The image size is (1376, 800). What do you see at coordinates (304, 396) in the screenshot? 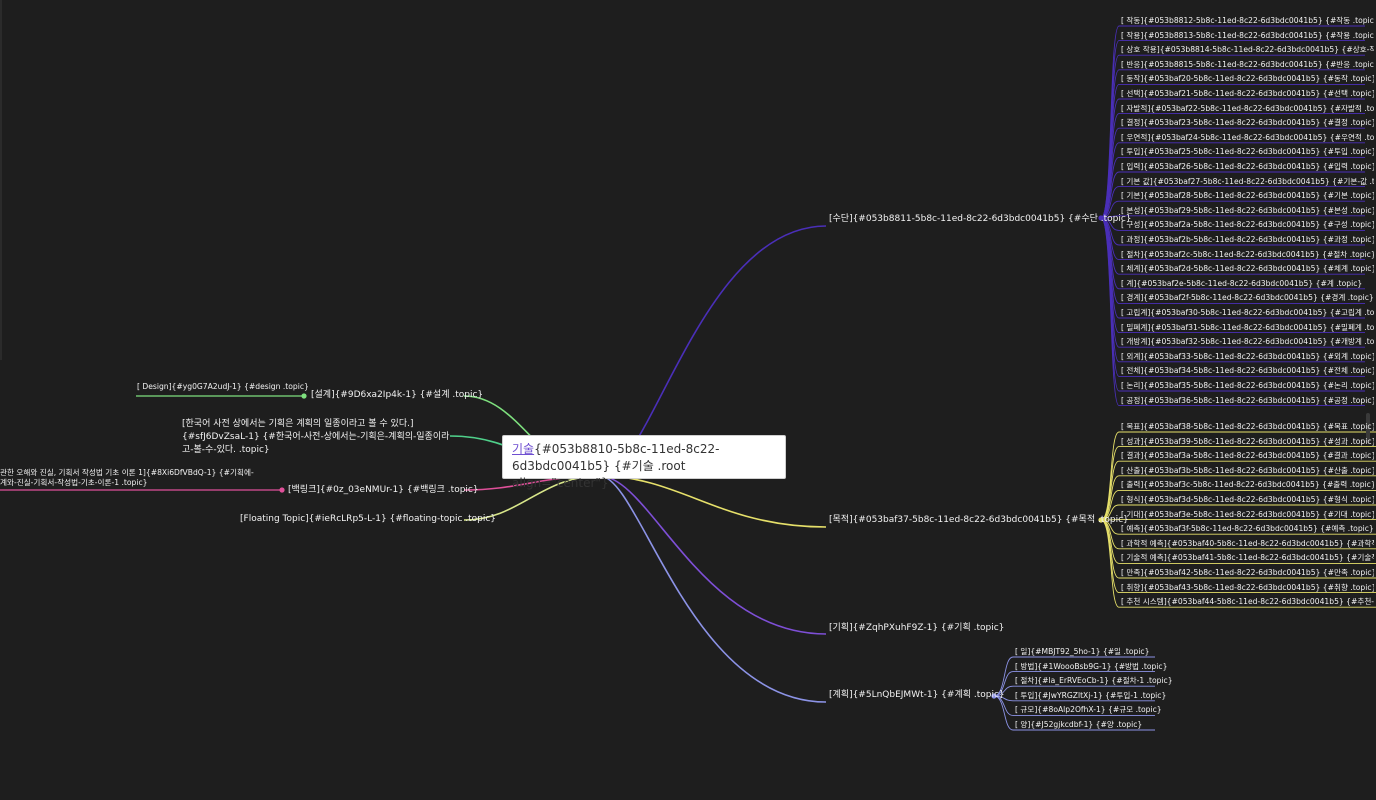
I see `seolgye-collapse-dot` at bounding box center [304, 396].